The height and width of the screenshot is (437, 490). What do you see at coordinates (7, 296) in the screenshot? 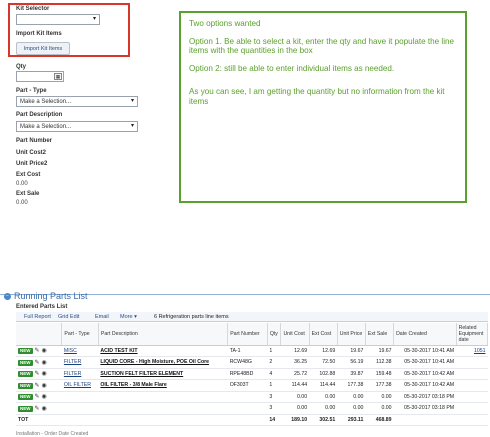
I see `collapse-icon: −` at bounding box center [7, 296].